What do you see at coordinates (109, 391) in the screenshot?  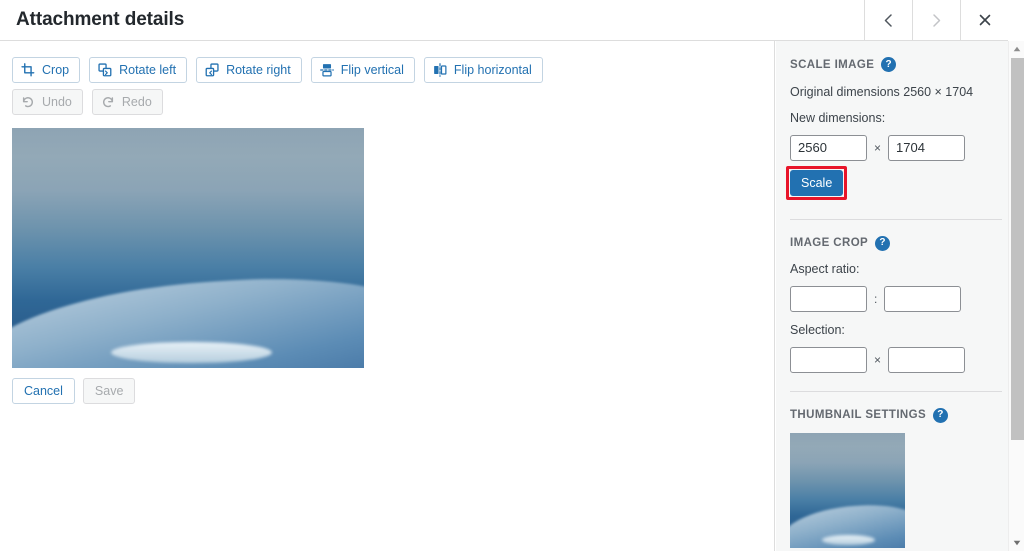 I see `save-button: Save` at bounding box center [109, 391].